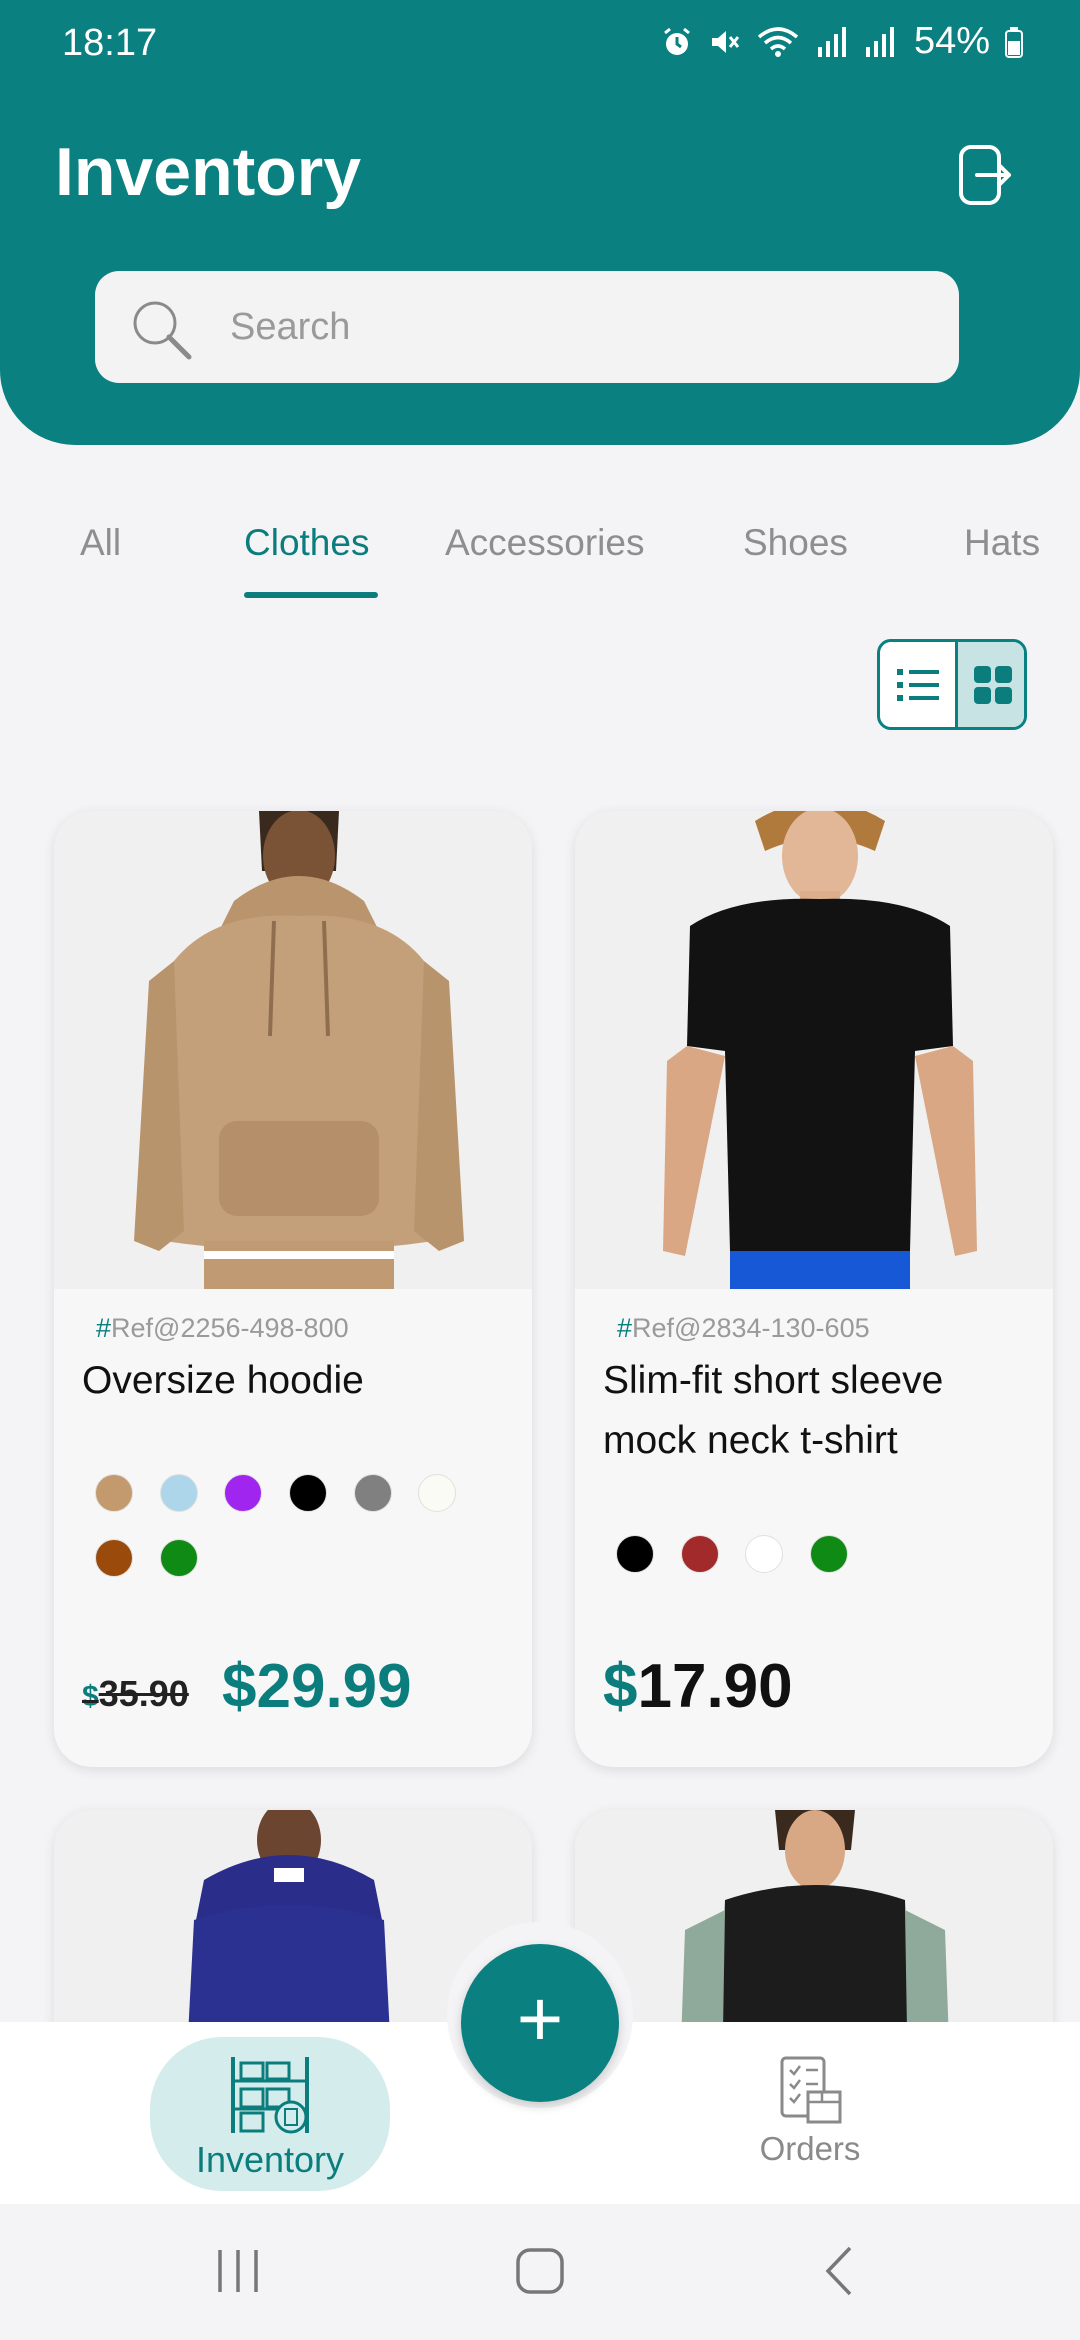 The image size is (1080, 2340). Describe the element at coordinates (1014, 42) in the screenshot. I see `battery-icon` at that location.